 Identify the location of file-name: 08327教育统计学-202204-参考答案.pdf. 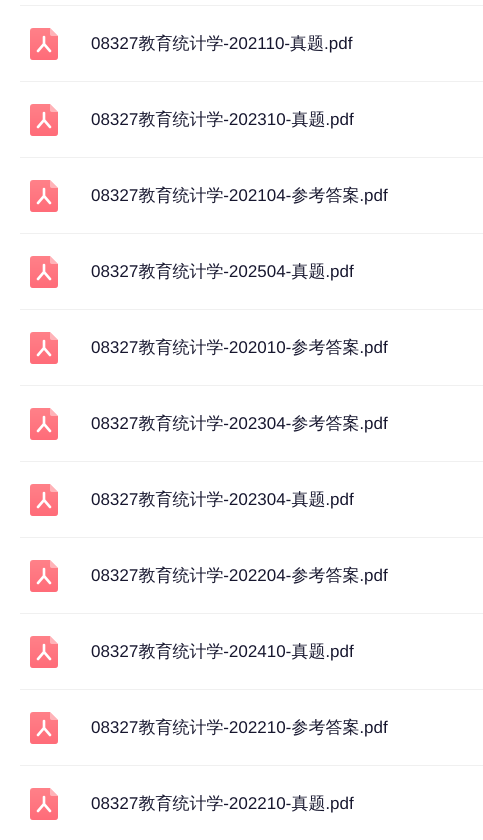
(239, 575).